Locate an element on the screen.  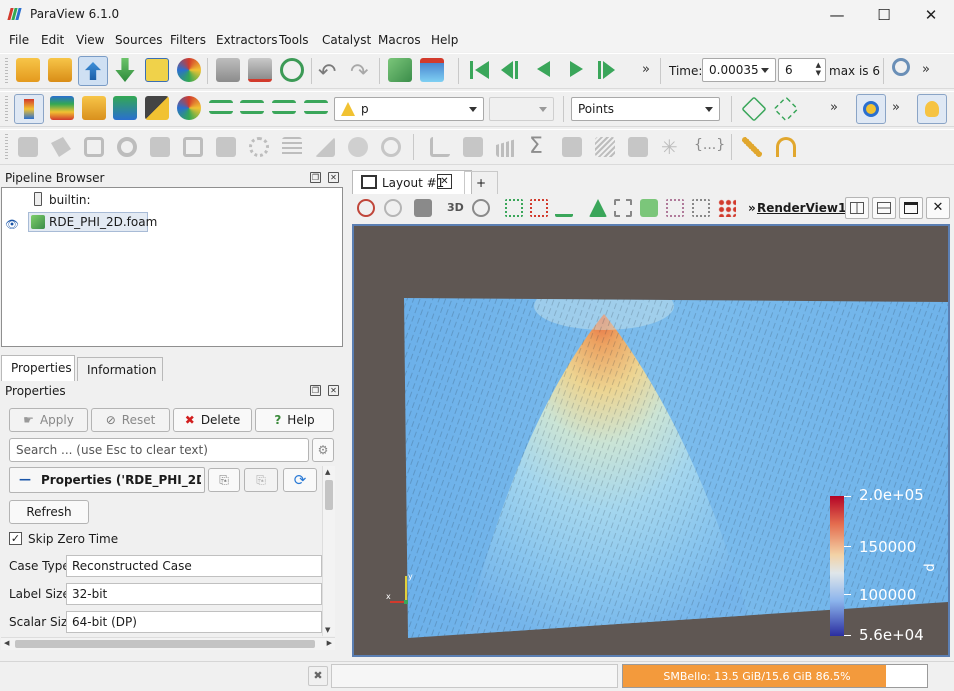
extract-level-icon is located at coordinates (358, 147).